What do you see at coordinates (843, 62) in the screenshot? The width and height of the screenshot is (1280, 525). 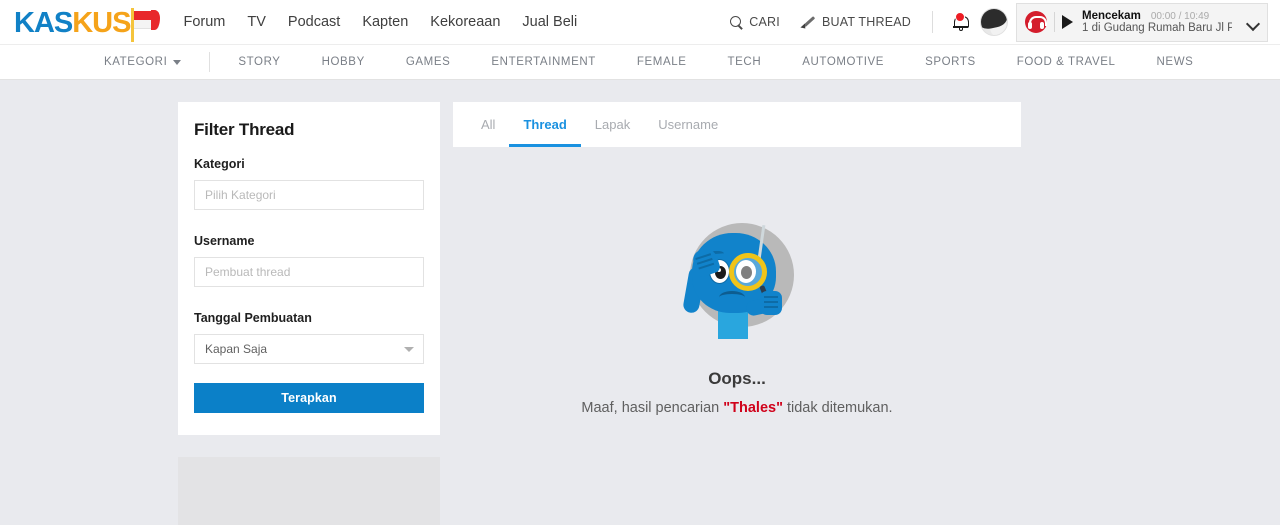 I see `category-item-automotive: AUTOMOTIVE` at bounding box center [843, 62].